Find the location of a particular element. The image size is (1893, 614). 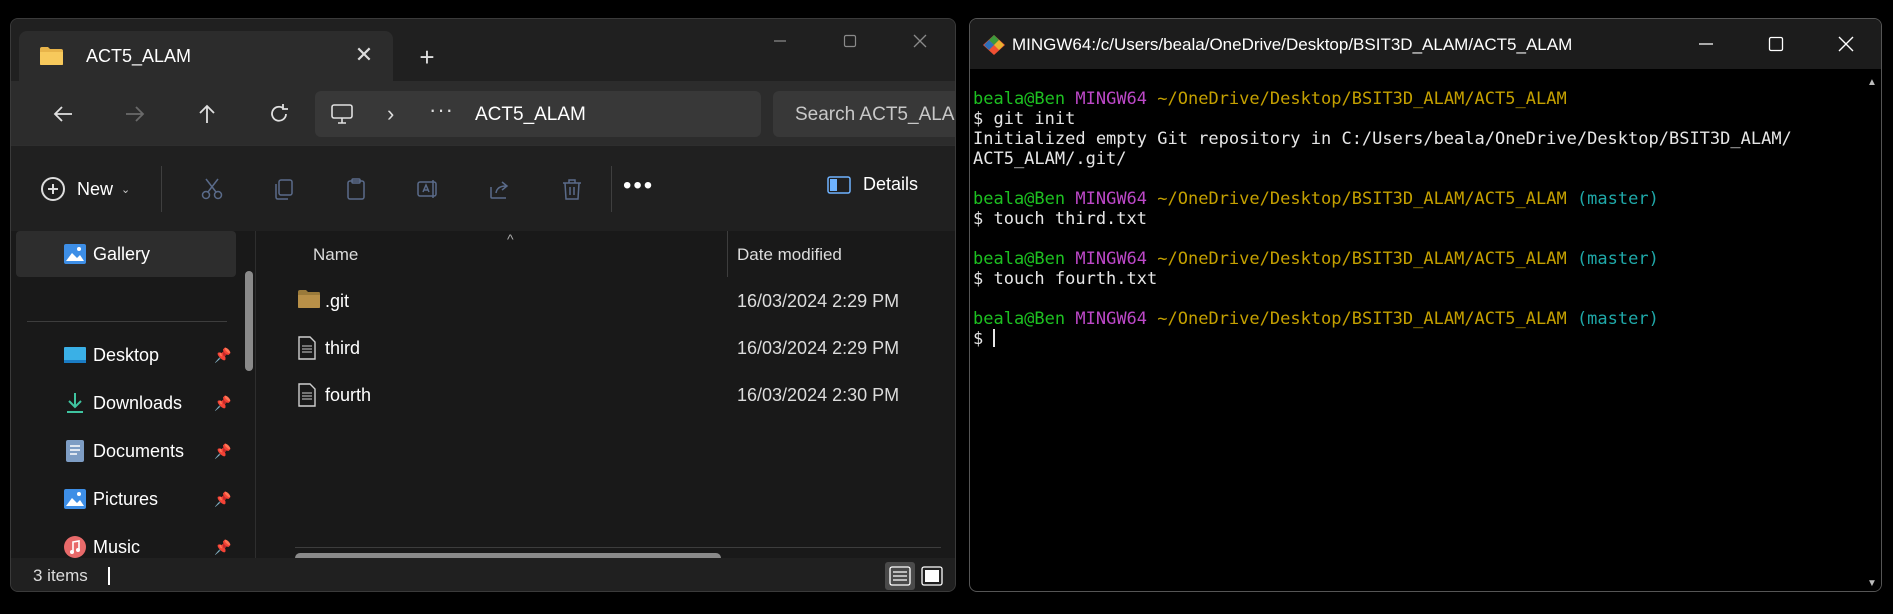

add-circle-icon is located at coordinates (53, 189).